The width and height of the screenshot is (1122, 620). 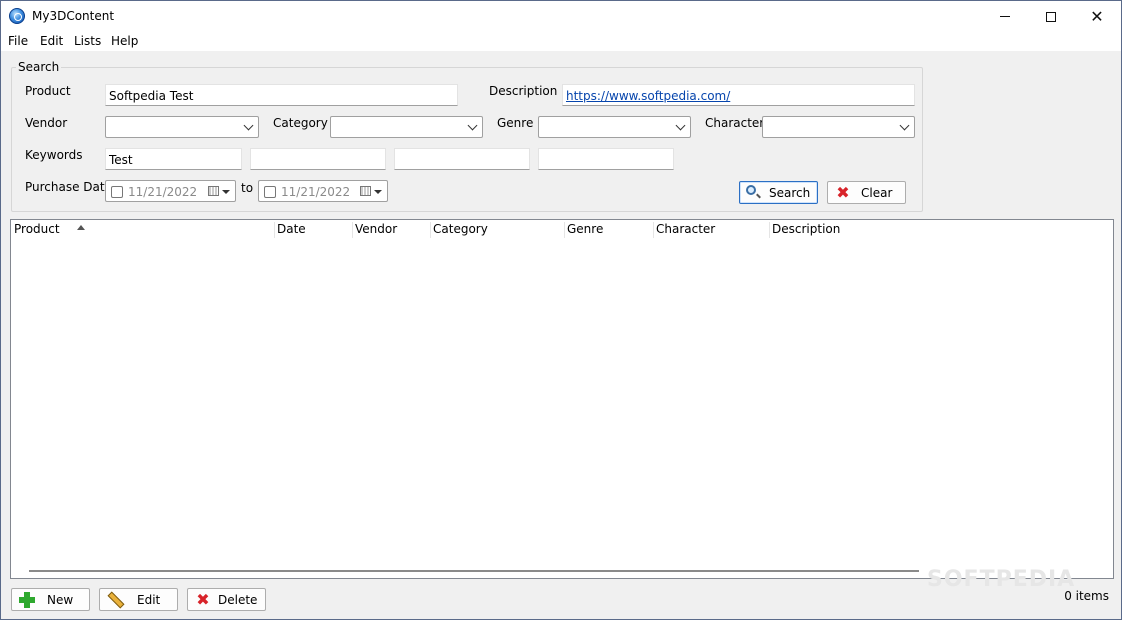 I want to click on date-from-picker: 11/21/2022, so click(x=170, y=191).